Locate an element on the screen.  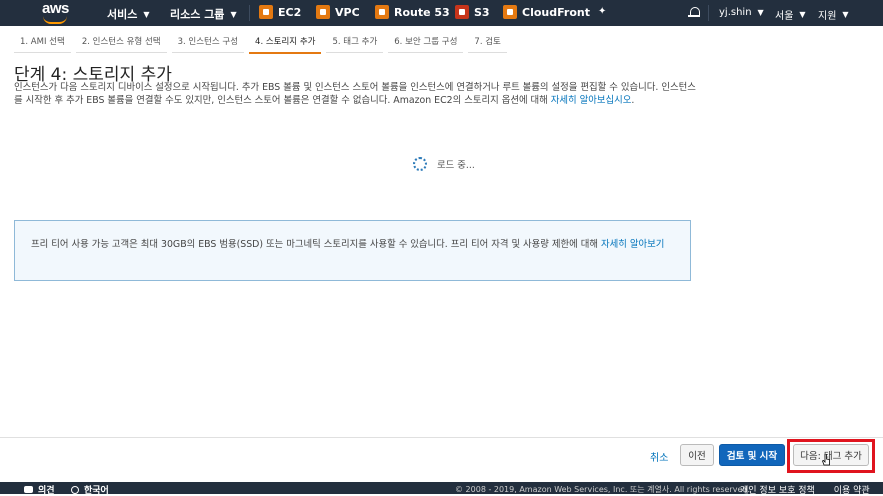
tab-instance-type: 2. 인스턴스 유형 선택 is located at coordinates (121, 44).